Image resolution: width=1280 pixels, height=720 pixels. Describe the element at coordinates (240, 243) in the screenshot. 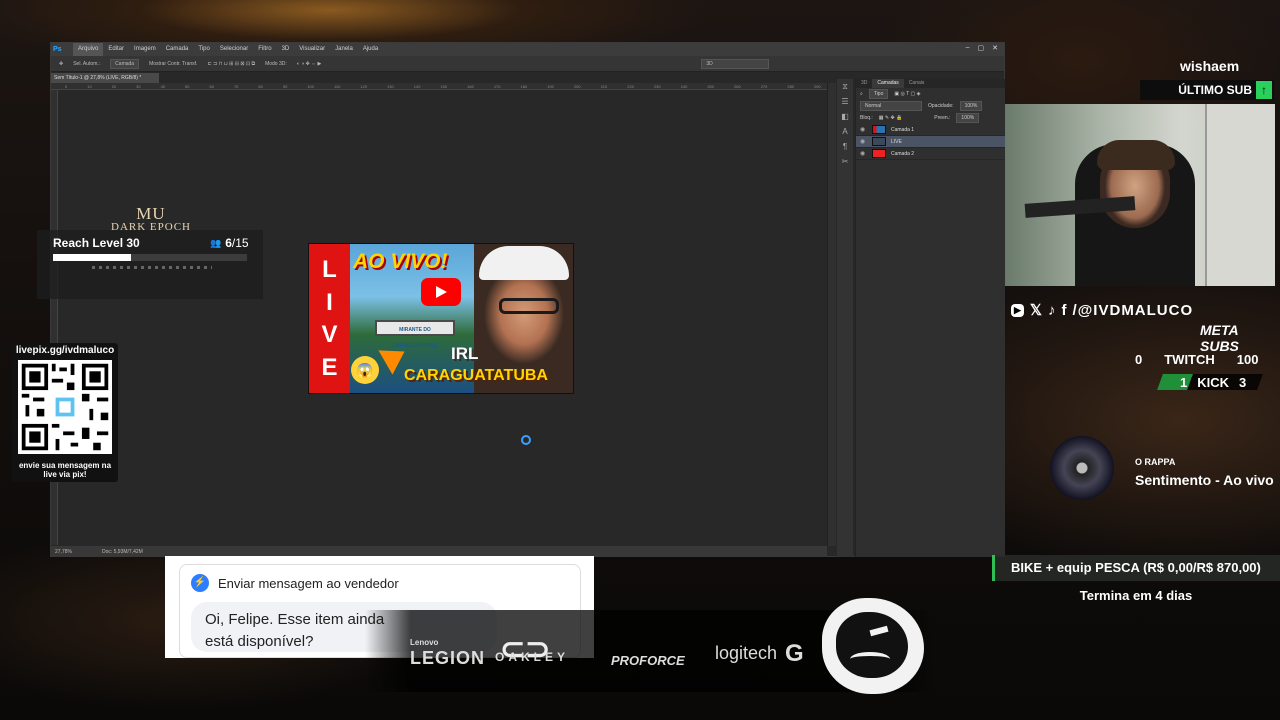

I see `quest-total: /15` at that location.